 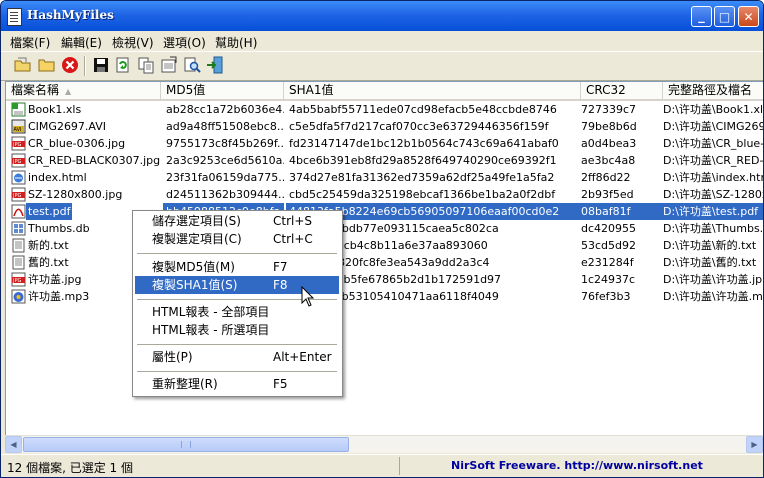 What do you see at coordinates (18, 177) in the screenshot?
I see `html-file-icon` at bounding box center [18, 177].